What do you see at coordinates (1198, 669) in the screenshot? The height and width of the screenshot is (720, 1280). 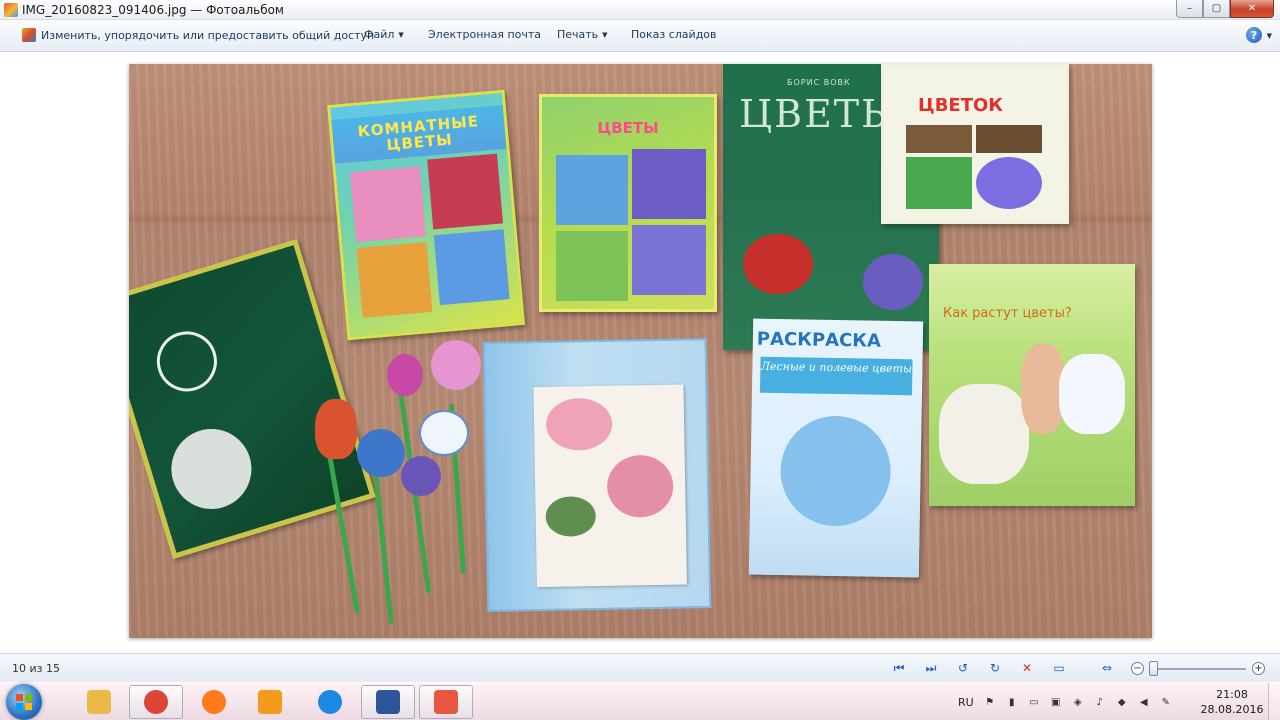 I see `zoom-slider-track` at bounding box center [1198, 669].